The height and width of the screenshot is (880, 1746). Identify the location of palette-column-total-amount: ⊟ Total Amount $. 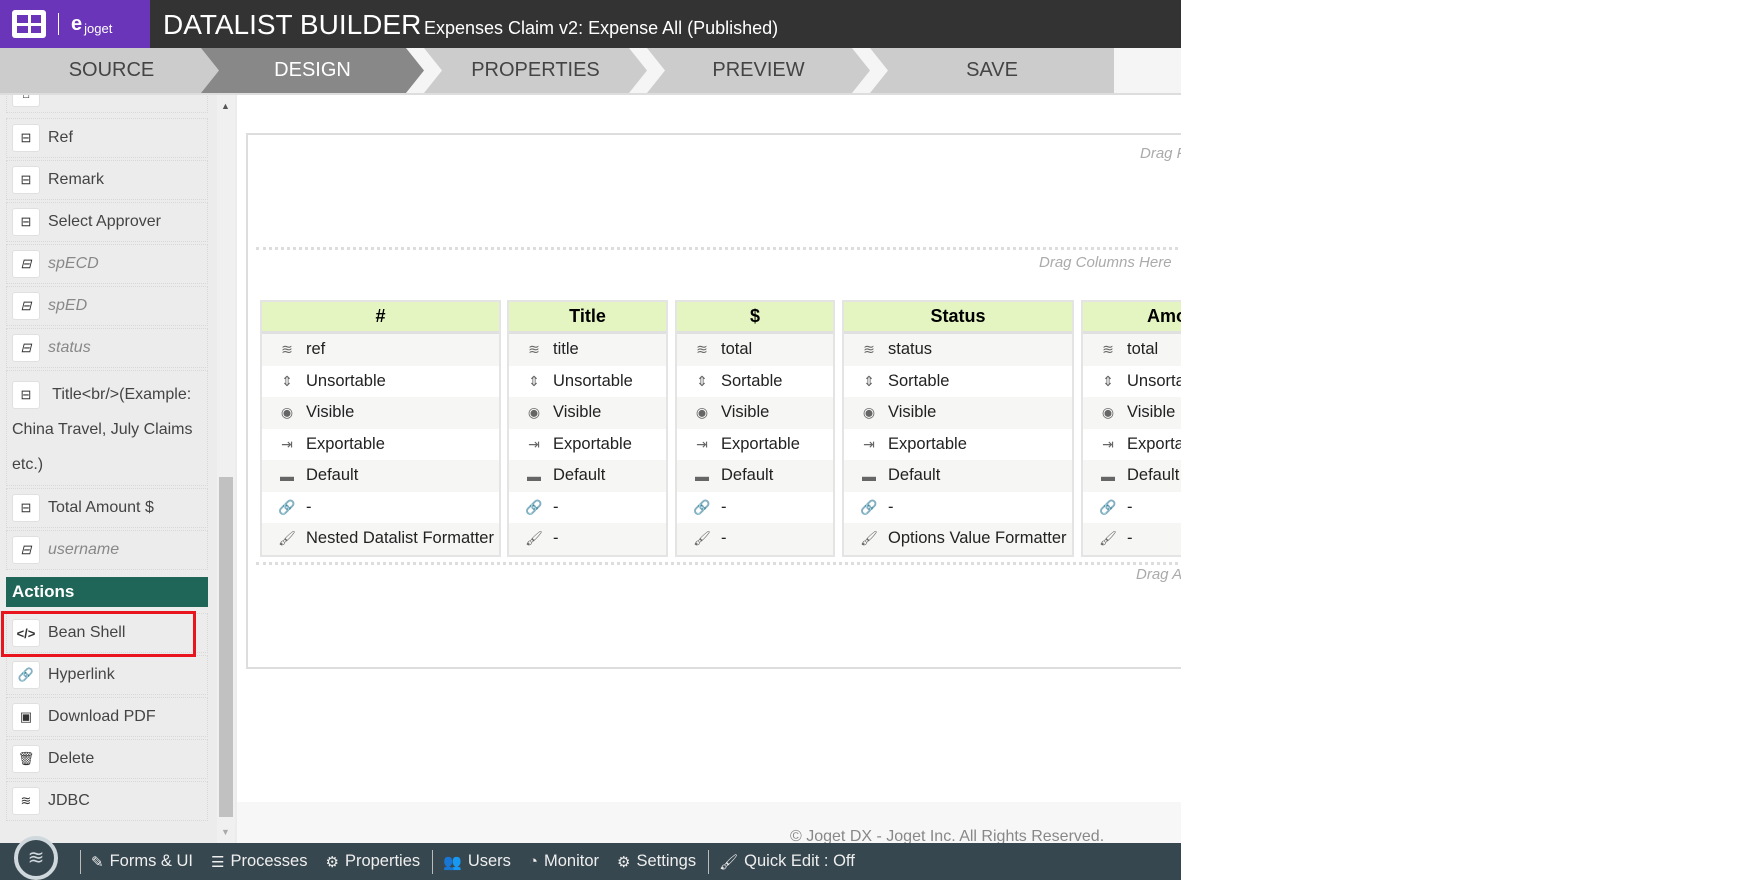
(107, 508).